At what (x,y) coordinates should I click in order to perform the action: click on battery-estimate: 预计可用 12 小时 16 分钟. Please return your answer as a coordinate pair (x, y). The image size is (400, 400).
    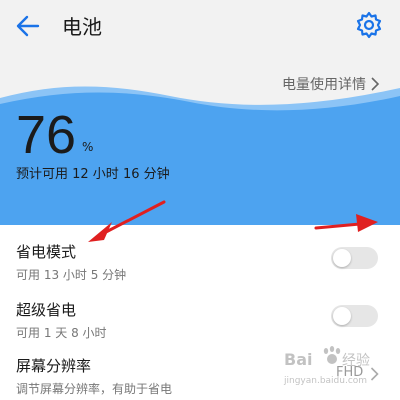
    Looking at the image, I should click on (93, 174).